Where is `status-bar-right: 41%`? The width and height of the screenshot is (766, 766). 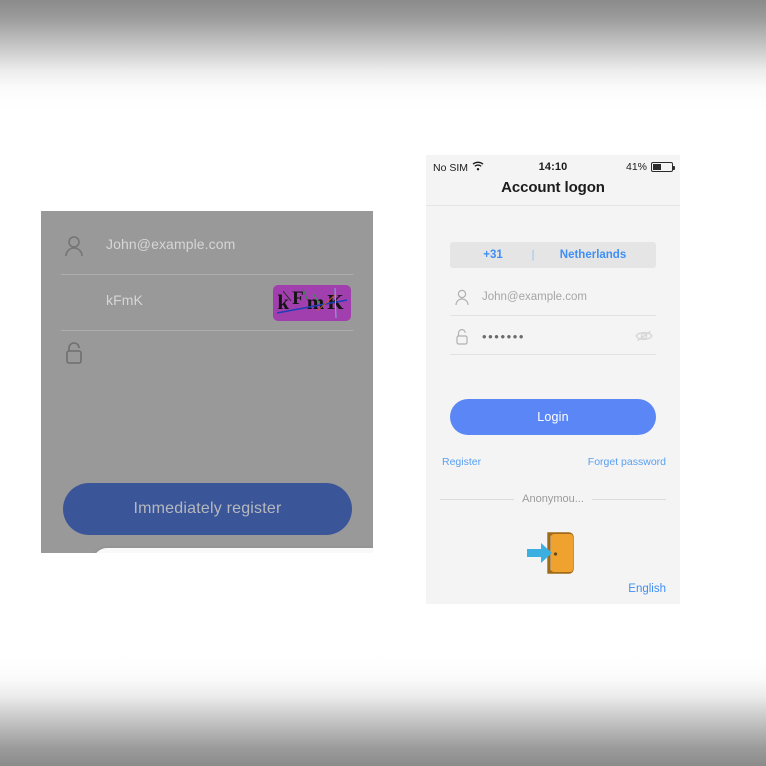 status-bar-right: 41% is located at coordinates (650, 167).